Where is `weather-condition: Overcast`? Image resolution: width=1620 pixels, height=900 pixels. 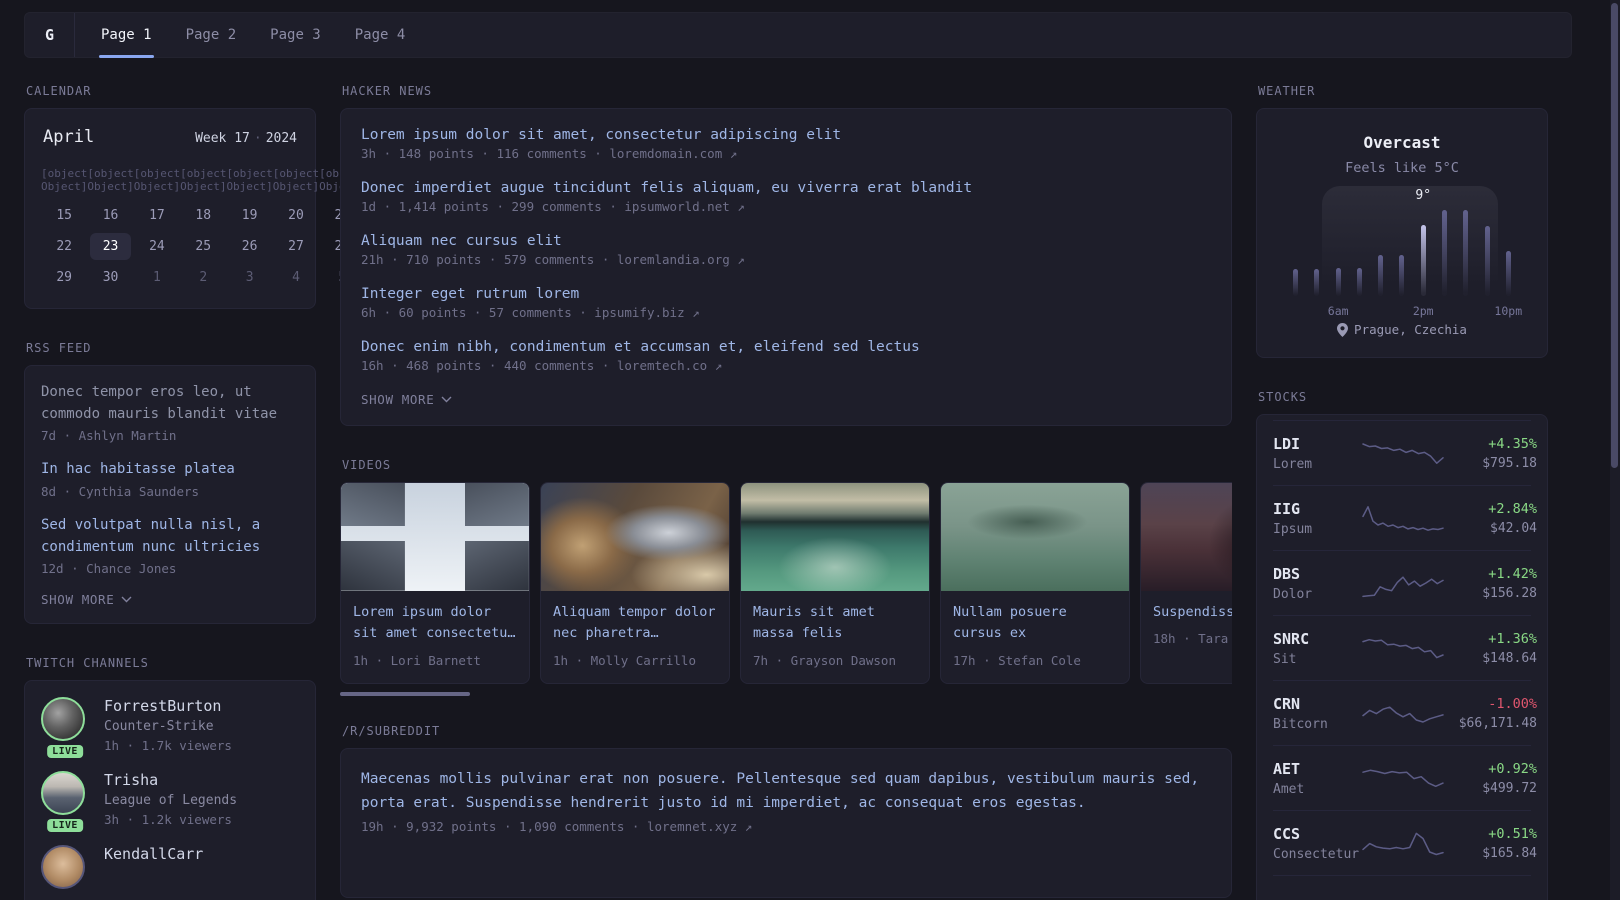 weather-condition: Overcast is located at coordinates (1402, 142).